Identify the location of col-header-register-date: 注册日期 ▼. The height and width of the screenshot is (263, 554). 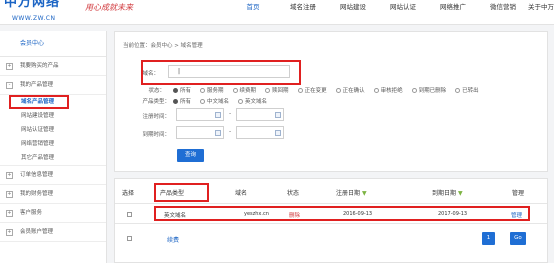
(351, 192).